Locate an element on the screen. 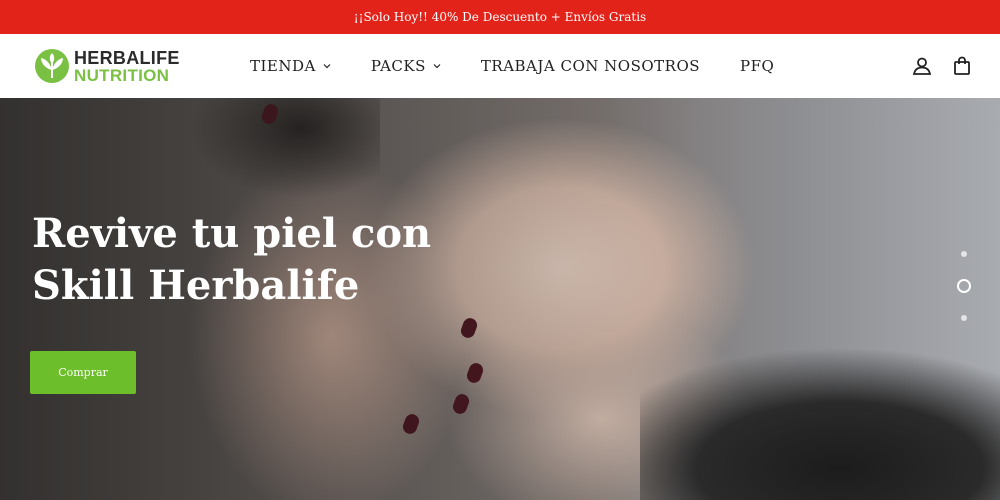  nav-item-label: TRABAJA CON NOSOTROS is located at coordinates (590, 66).